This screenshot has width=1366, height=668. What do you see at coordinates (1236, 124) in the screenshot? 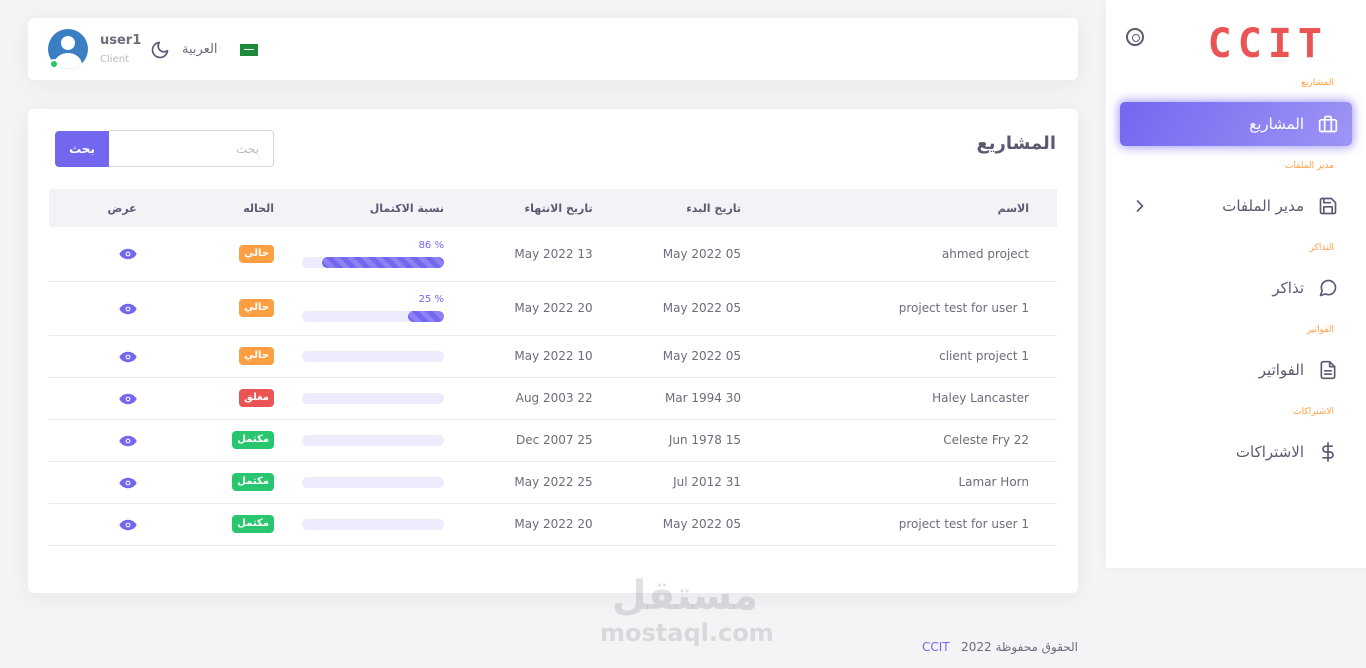
I see `sidebar-item-projects: المشاريع` at bounding box center [1236, 124].